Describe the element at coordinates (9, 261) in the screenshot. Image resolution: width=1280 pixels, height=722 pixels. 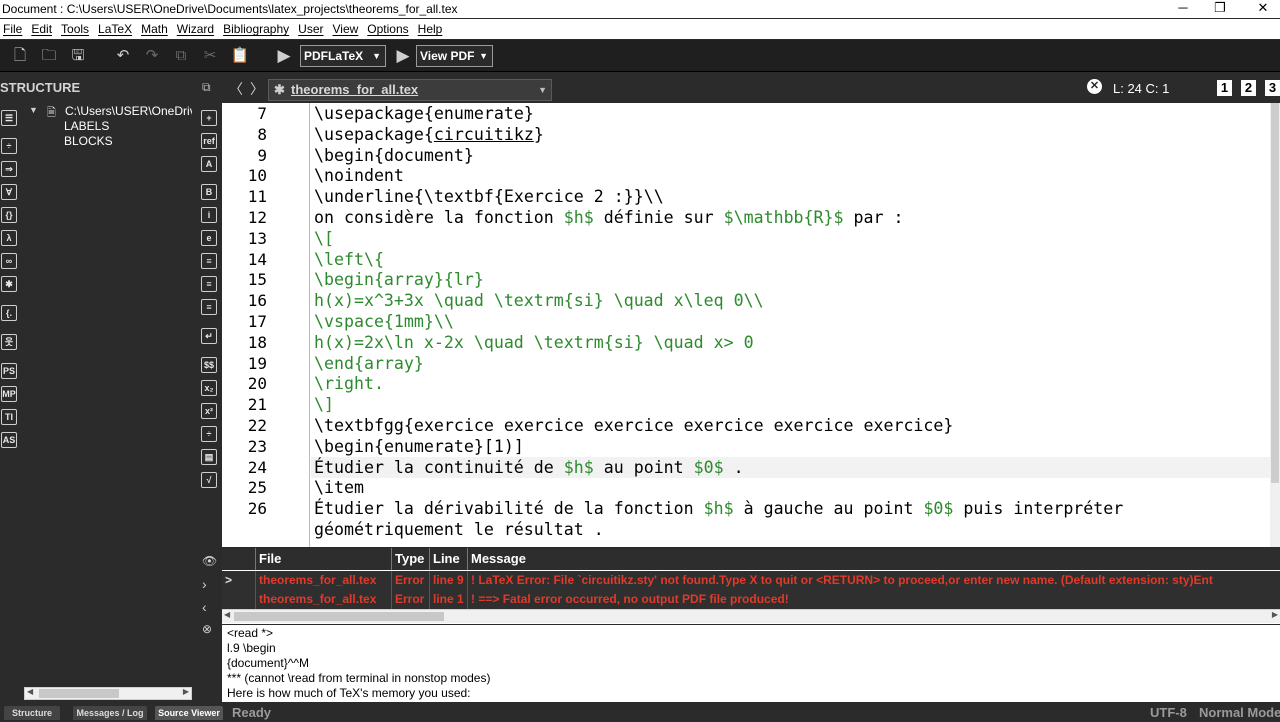
I see `infinity-icon: ∞` at that location.